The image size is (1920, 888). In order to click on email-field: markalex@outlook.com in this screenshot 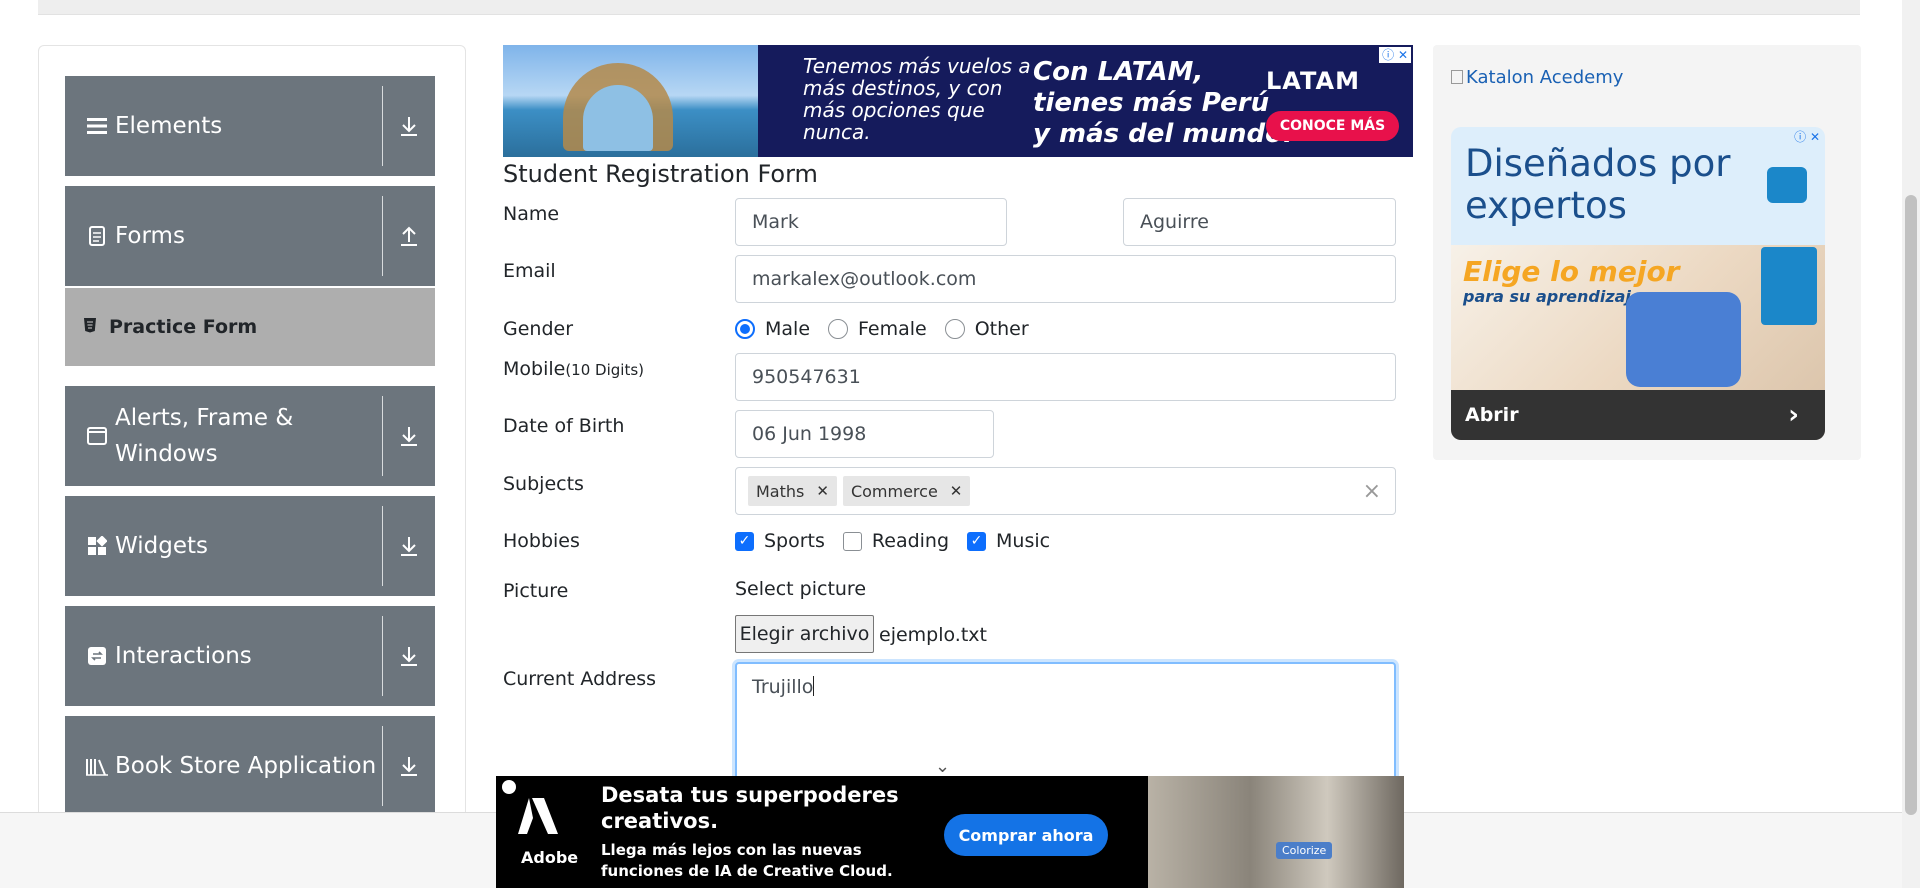, I will do `click(1065, 279)`.